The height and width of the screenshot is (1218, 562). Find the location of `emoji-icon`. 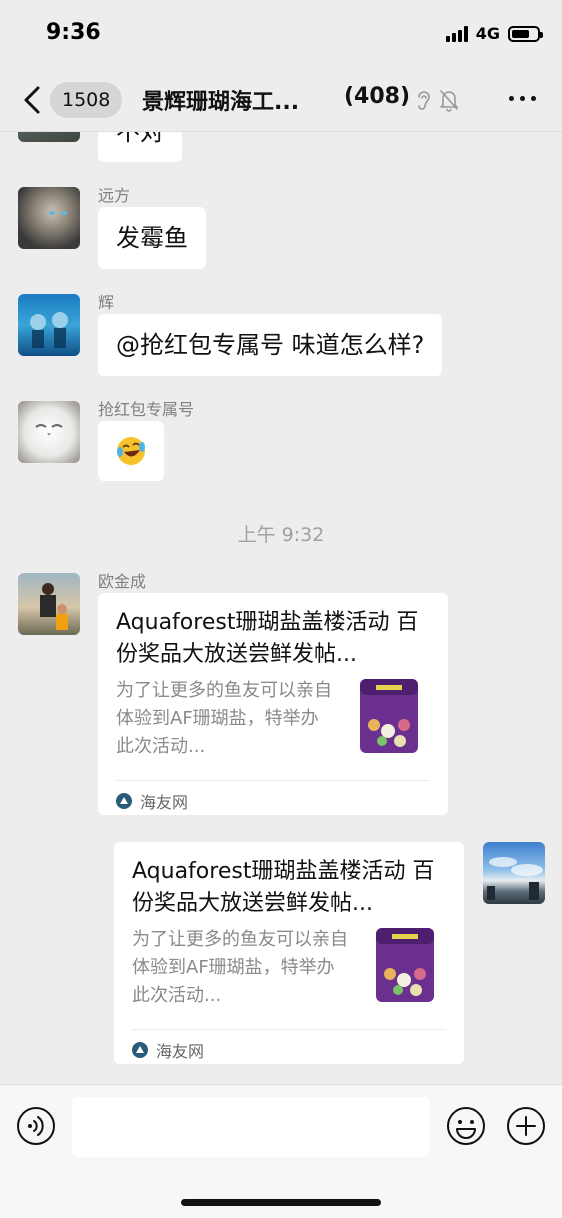

emoji-icon is located at coordinates (466, 1126).